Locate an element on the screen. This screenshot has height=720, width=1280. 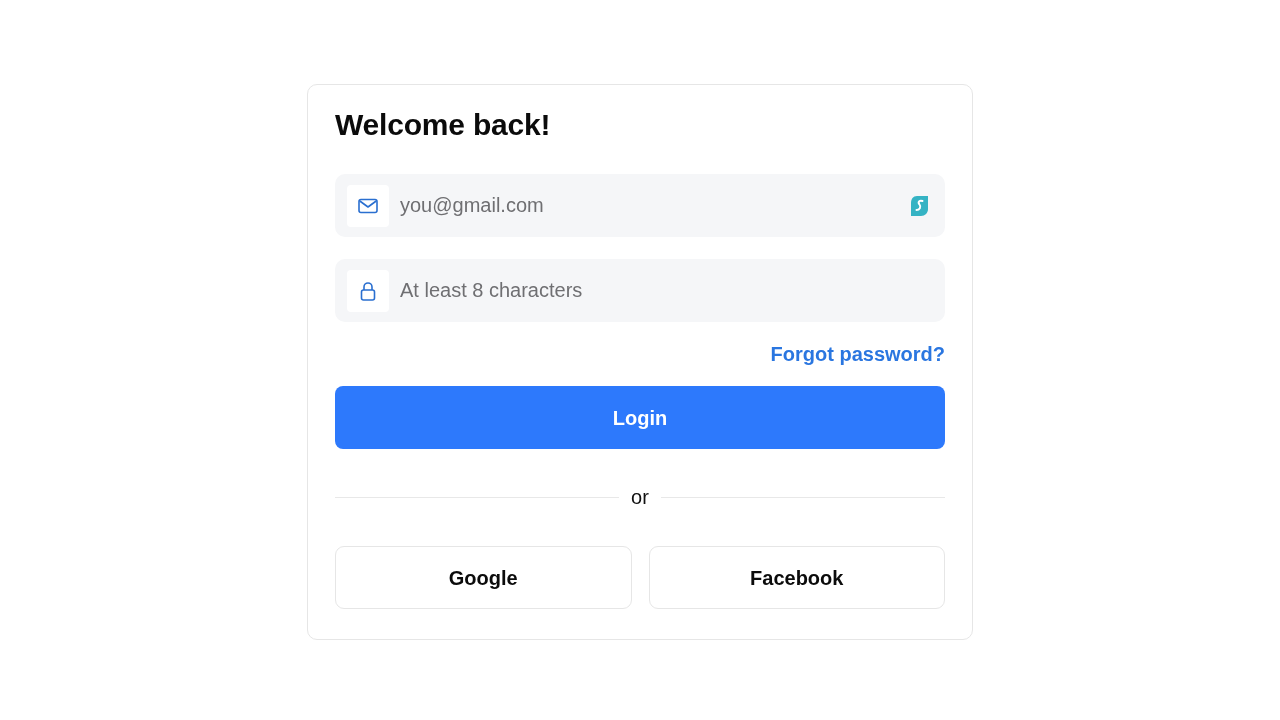
email-field: you@gmail.com is located at coordinates (640, 205).